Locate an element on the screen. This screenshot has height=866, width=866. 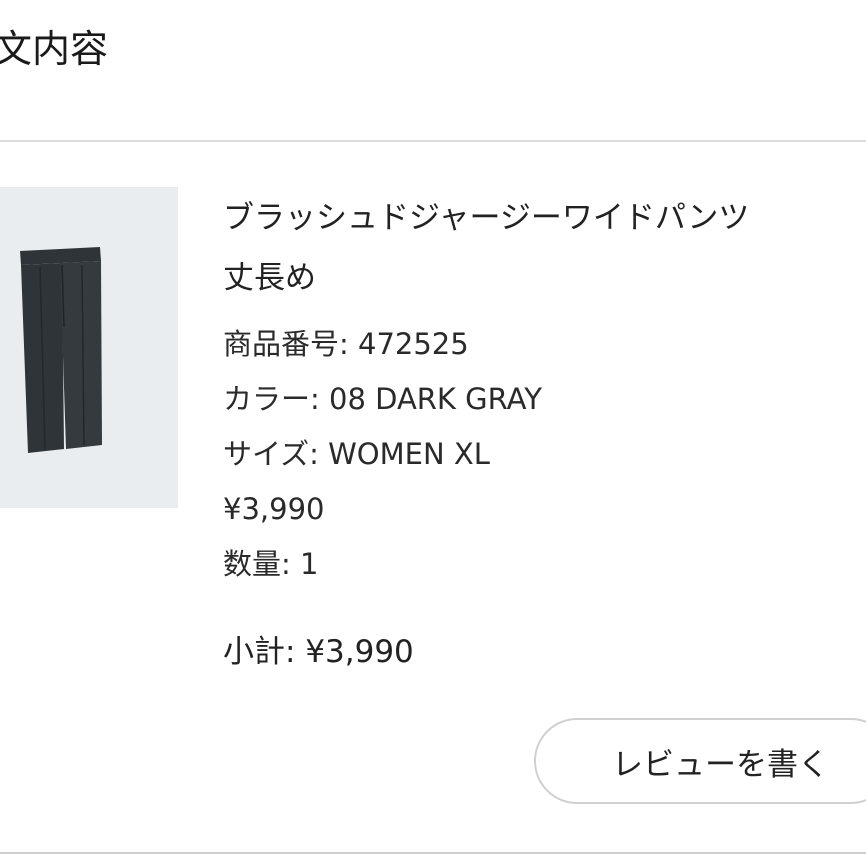
product-image is located at coordinates (89, 347).